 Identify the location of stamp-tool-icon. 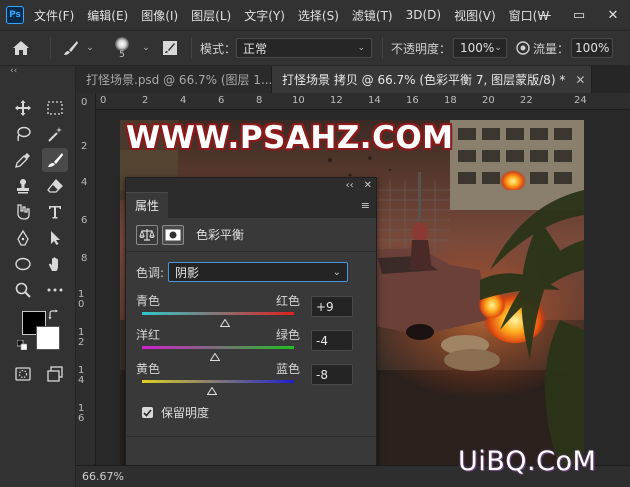
(23, 186).